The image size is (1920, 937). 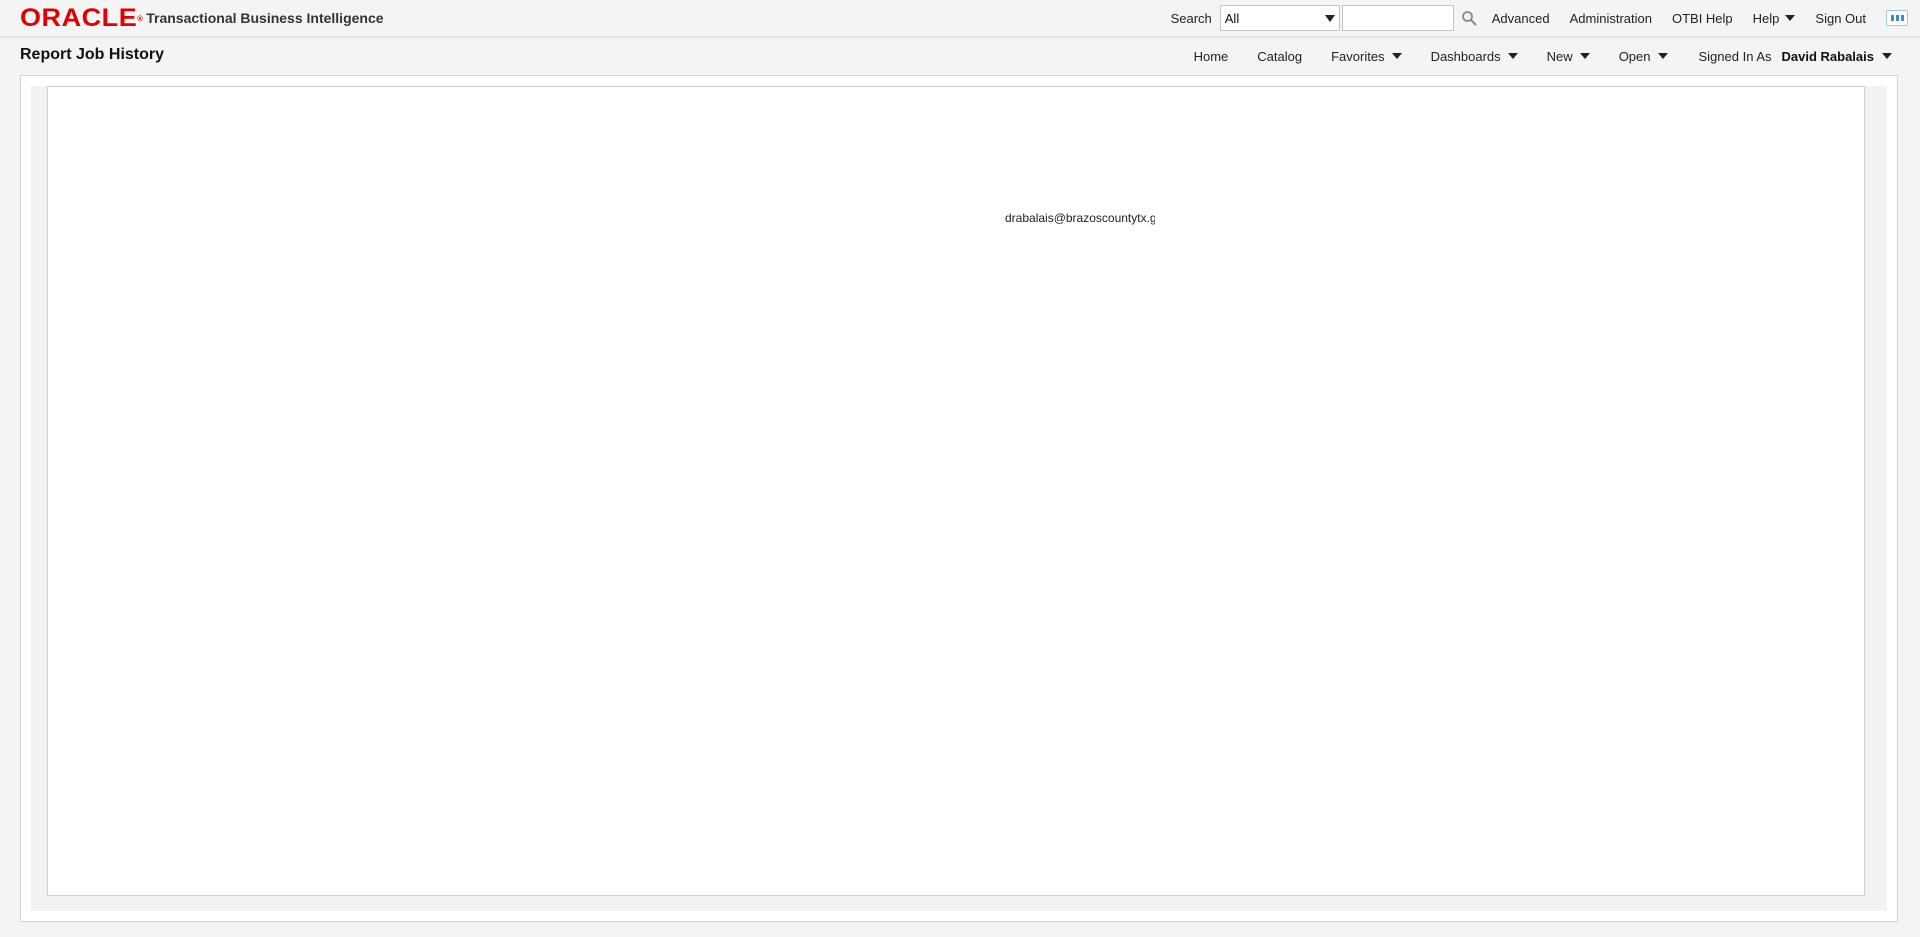 What do you see at coordinates (1397, 18) in the screenshot?
I see `search-input` at bounding box center [1397, 18].